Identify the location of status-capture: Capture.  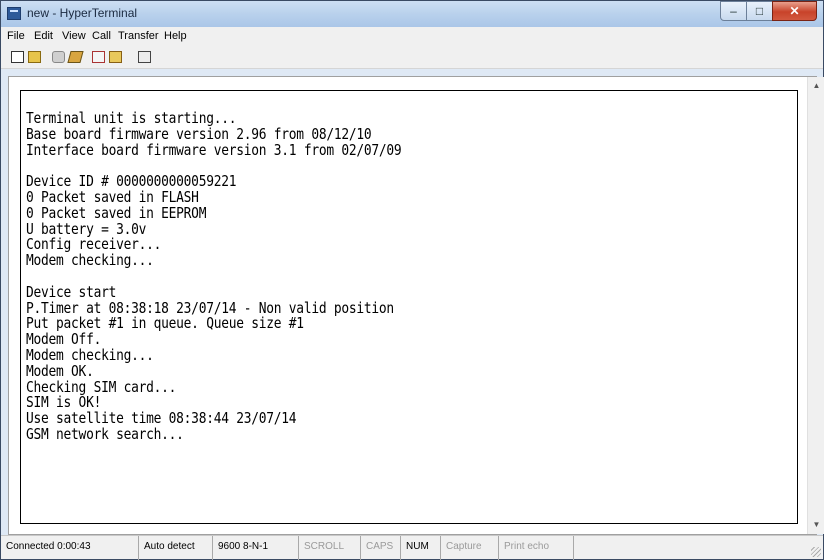
(470, 548).